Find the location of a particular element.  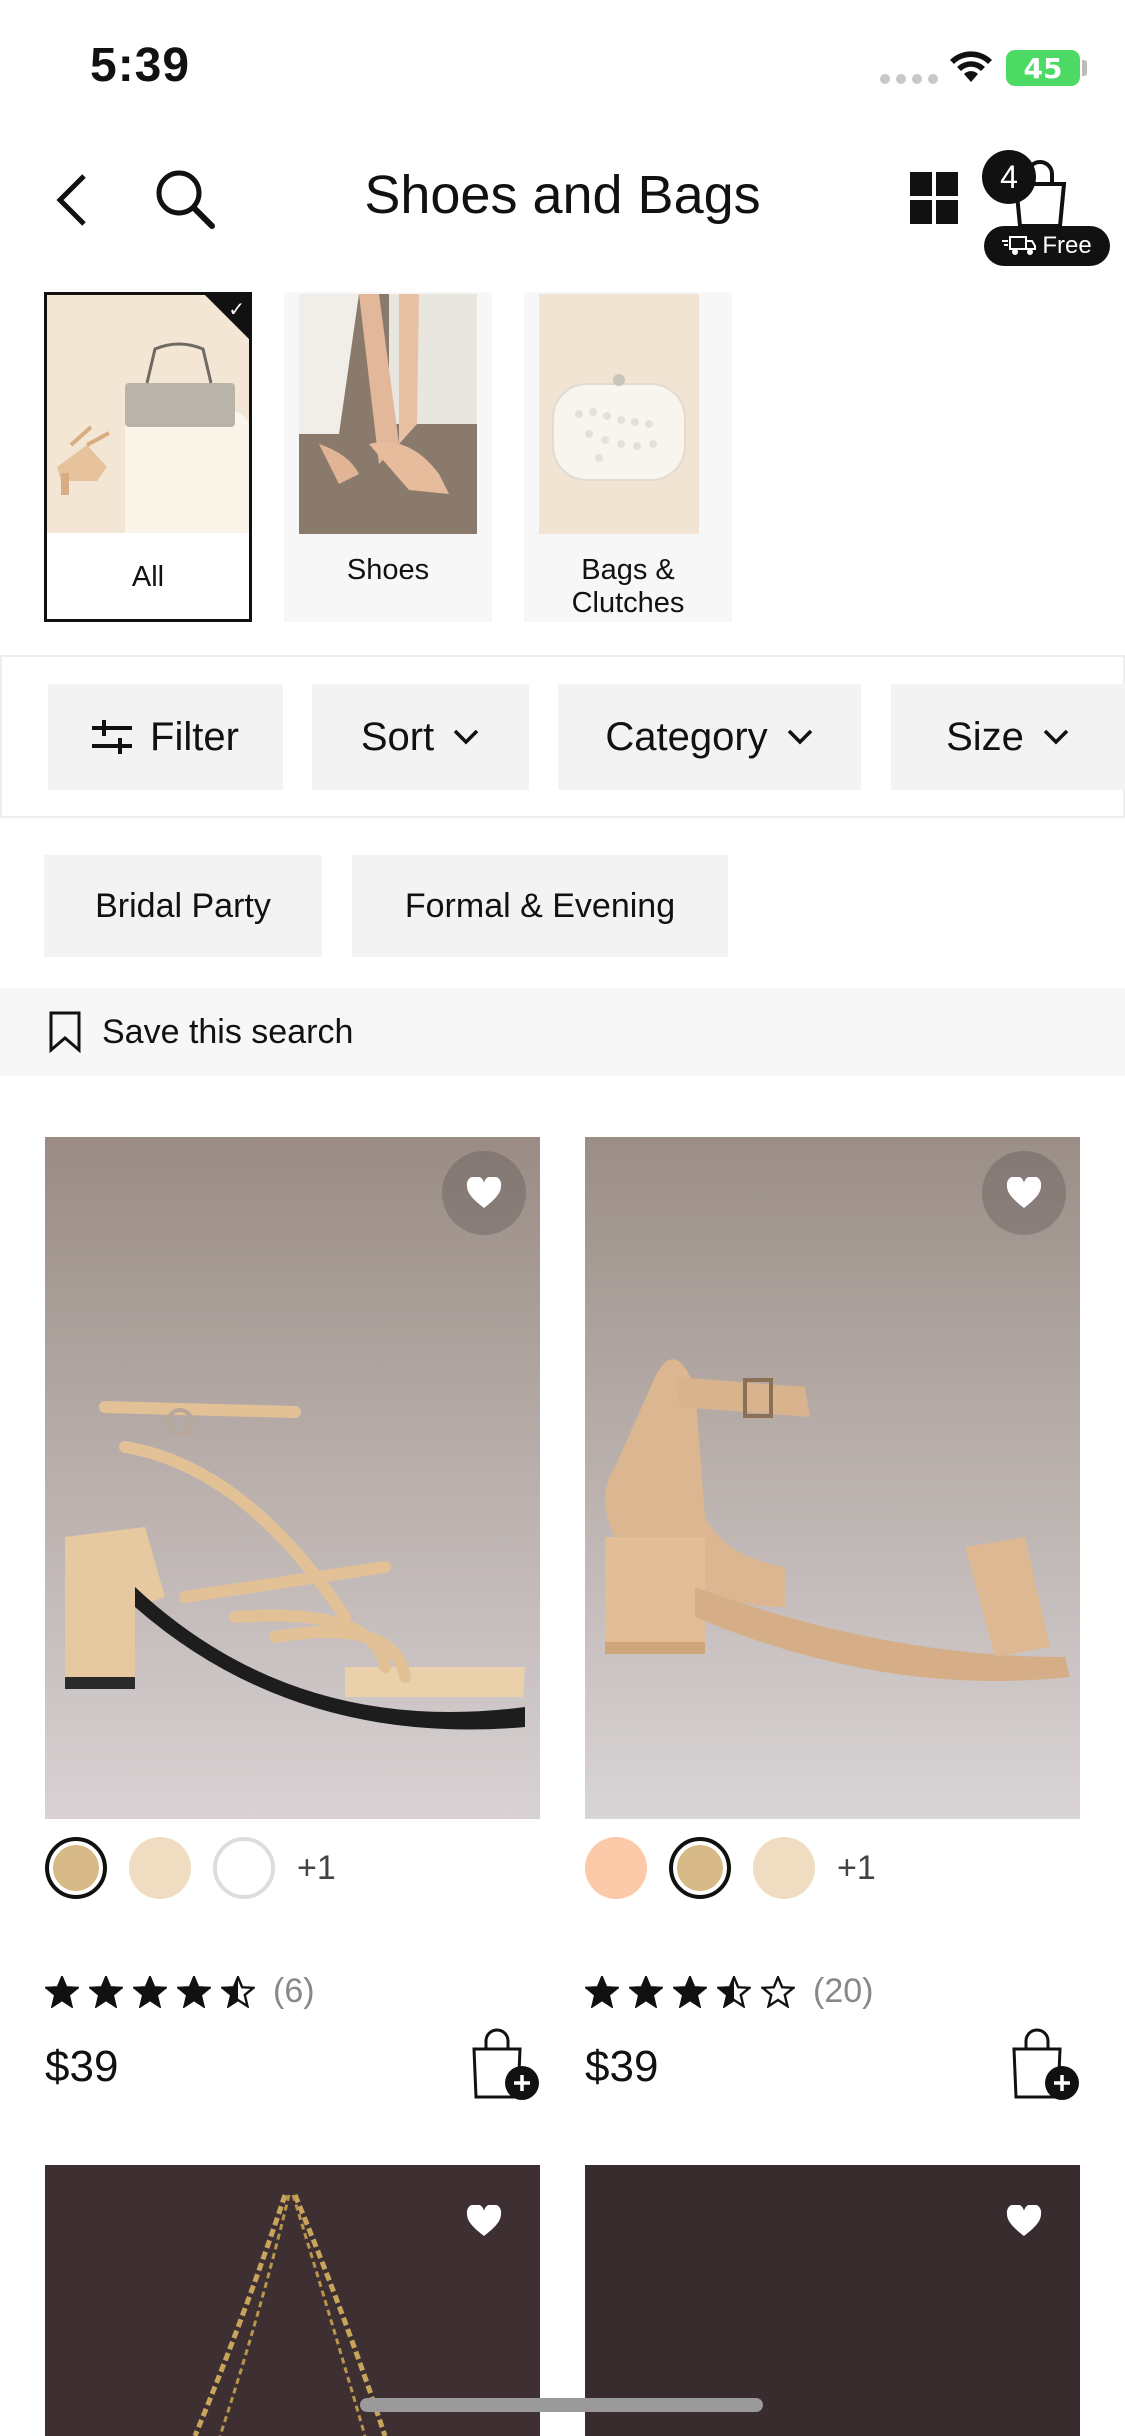

filter-bar: Filter Sort Category Size is located at coordinates (562, 736).